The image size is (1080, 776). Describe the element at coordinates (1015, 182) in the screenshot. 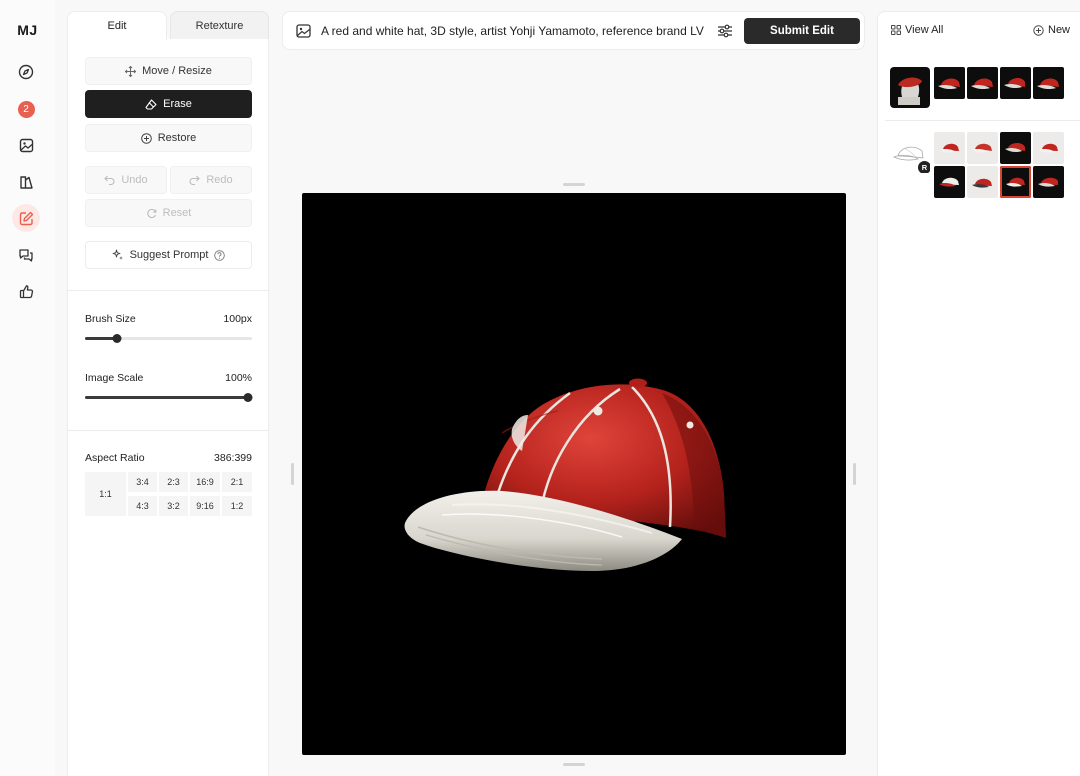

I see `result-thumbnail-selected` at that location.